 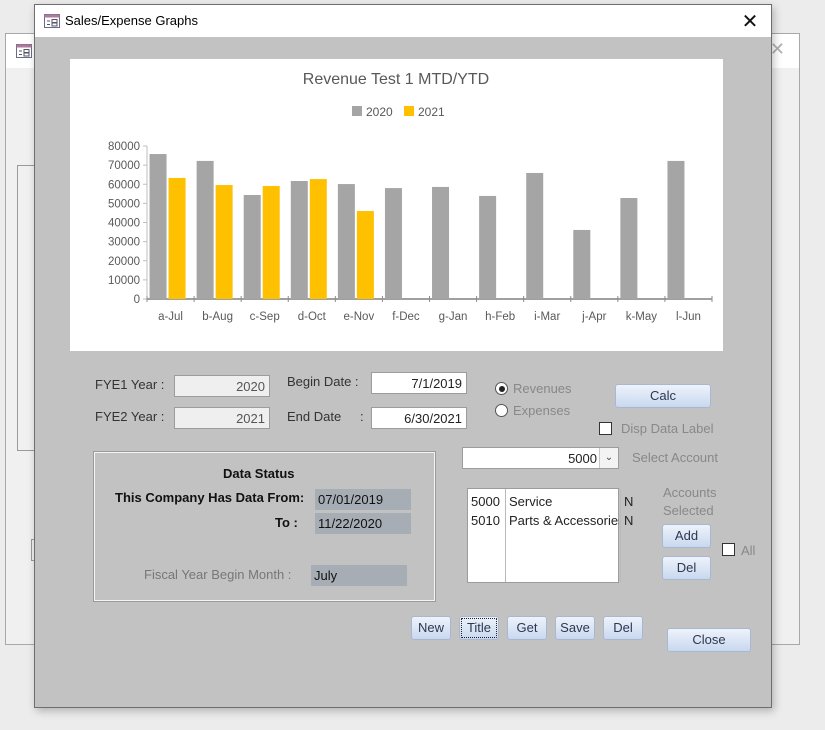 What do you see at coordinates (403, 21) in the screenshot?
I see `titlebar: Sales/Expense Graphs ✕` at bounding box center [403, 21].